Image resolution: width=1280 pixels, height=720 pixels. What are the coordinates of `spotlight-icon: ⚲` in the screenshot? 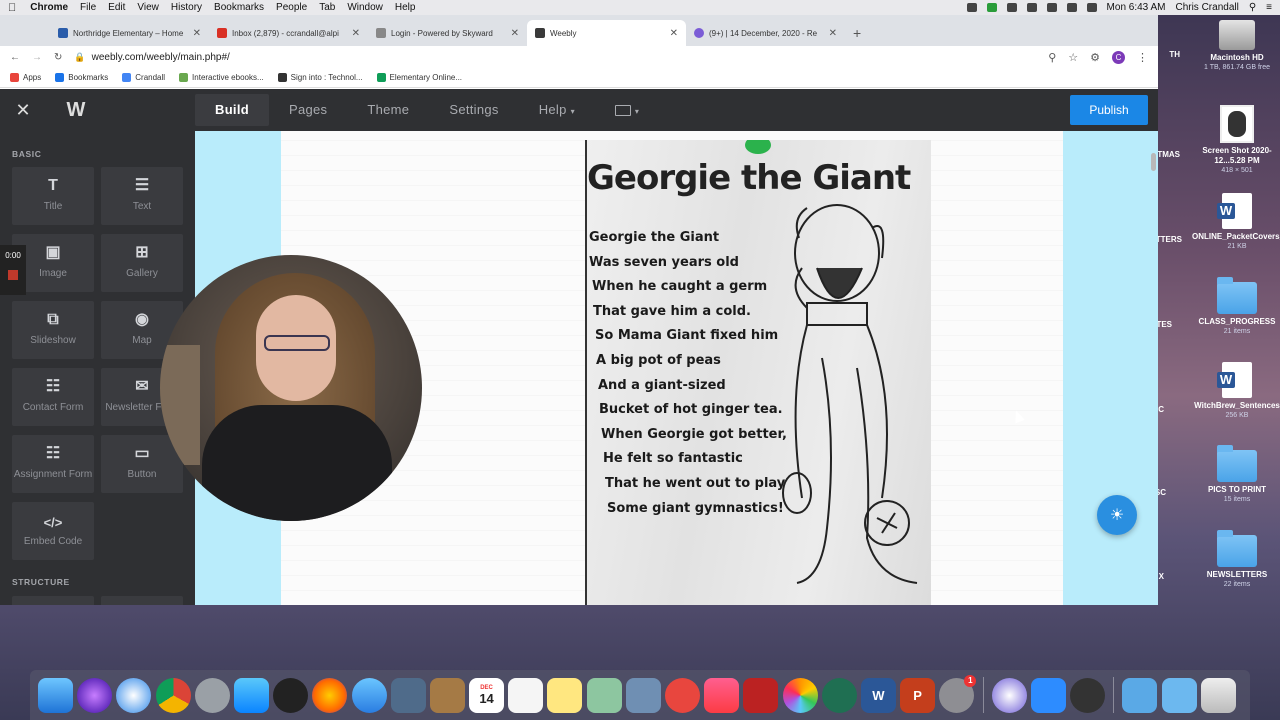 It's located at (1252, 7).